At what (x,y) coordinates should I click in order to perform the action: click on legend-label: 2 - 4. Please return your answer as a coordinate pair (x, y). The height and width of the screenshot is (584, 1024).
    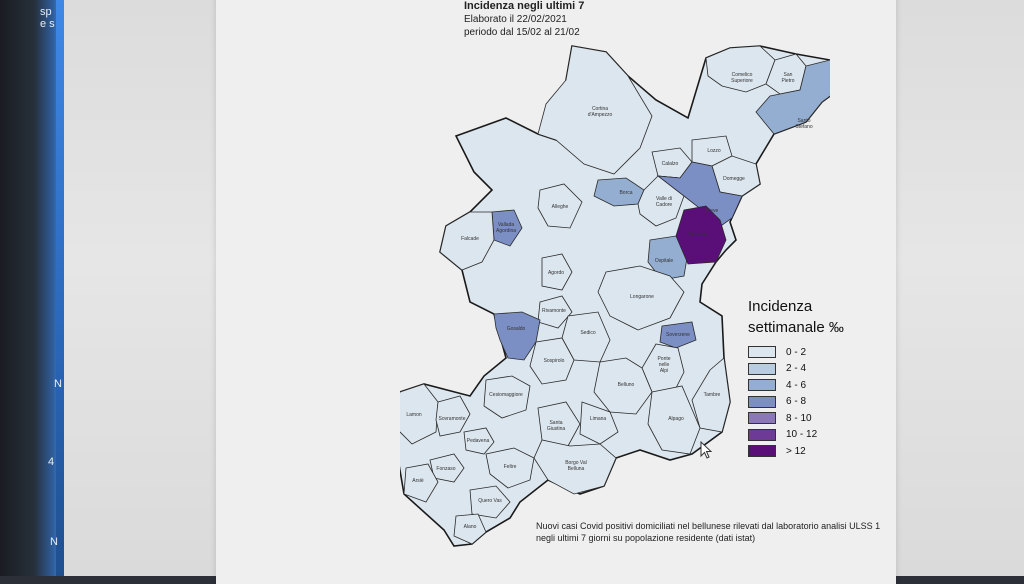
    Looking at the image, I should click on (796, 369).